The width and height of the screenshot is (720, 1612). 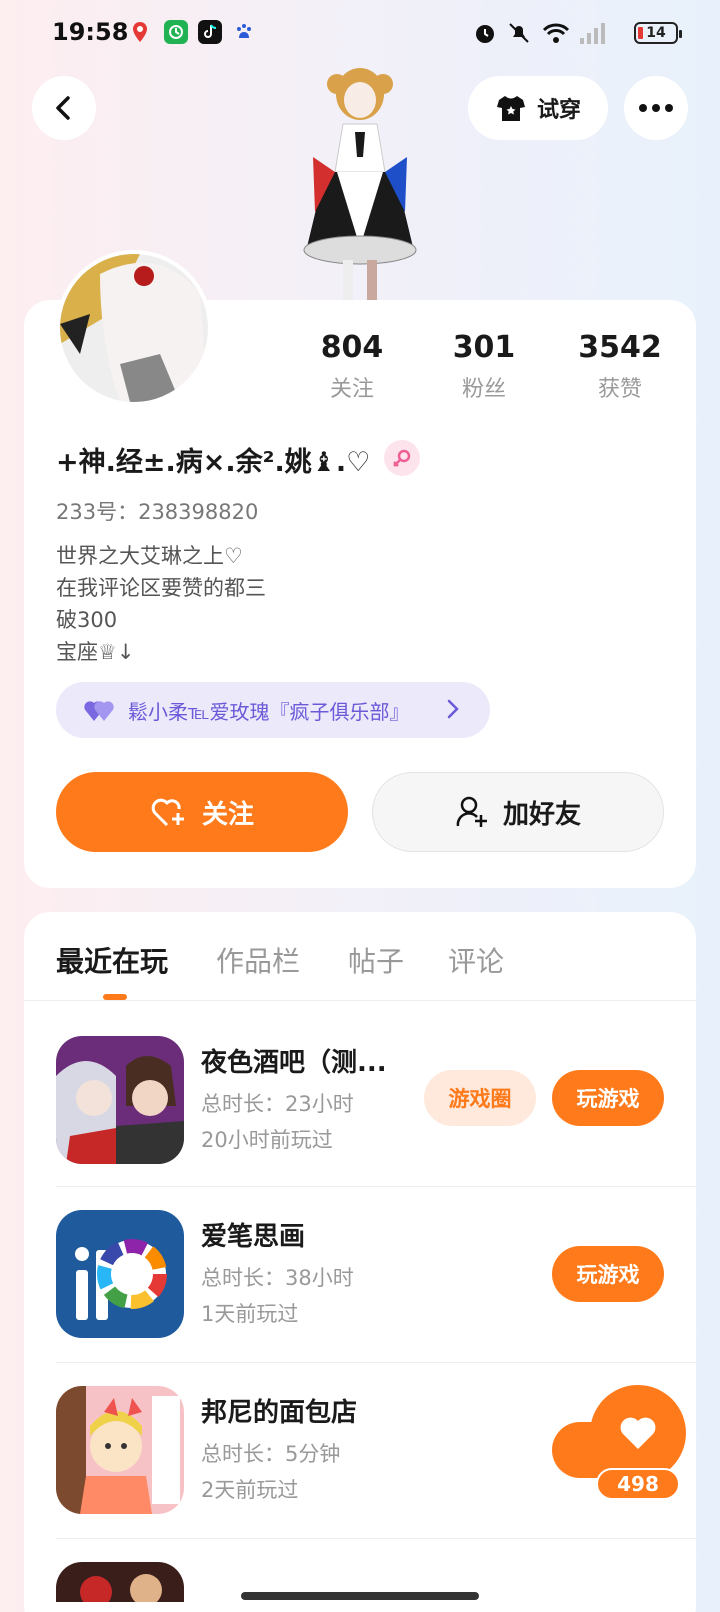 I want to click on like-count: 498, so click(x=638, y=1484).